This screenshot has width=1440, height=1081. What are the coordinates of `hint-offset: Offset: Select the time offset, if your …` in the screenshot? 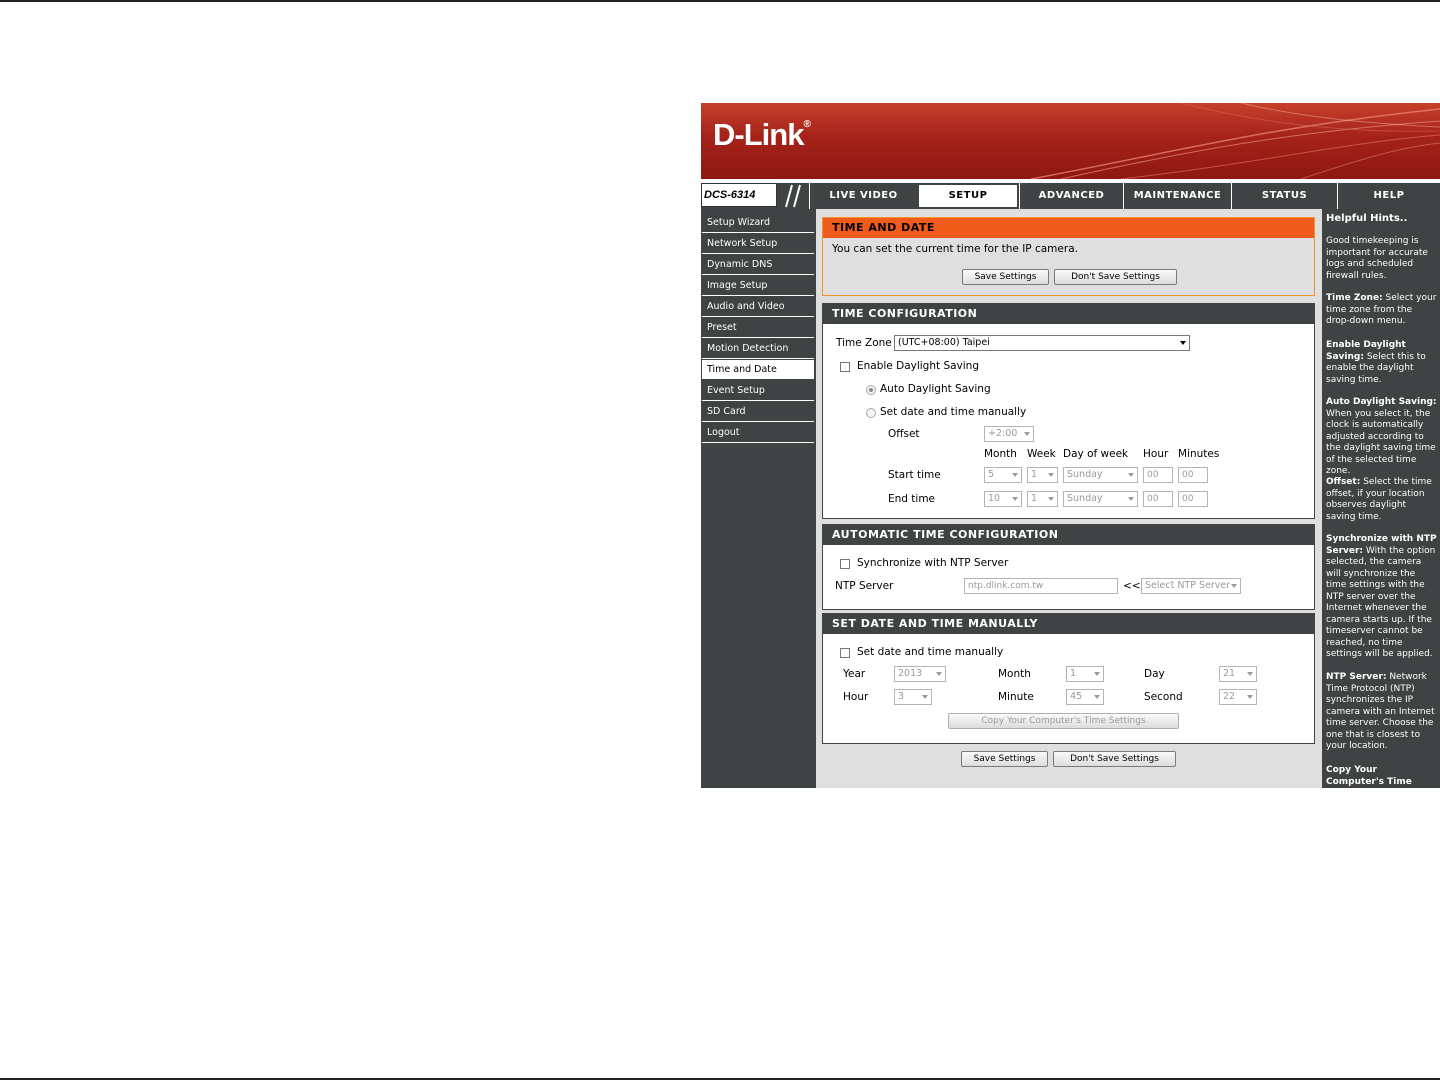 It's located at (1379, 499).